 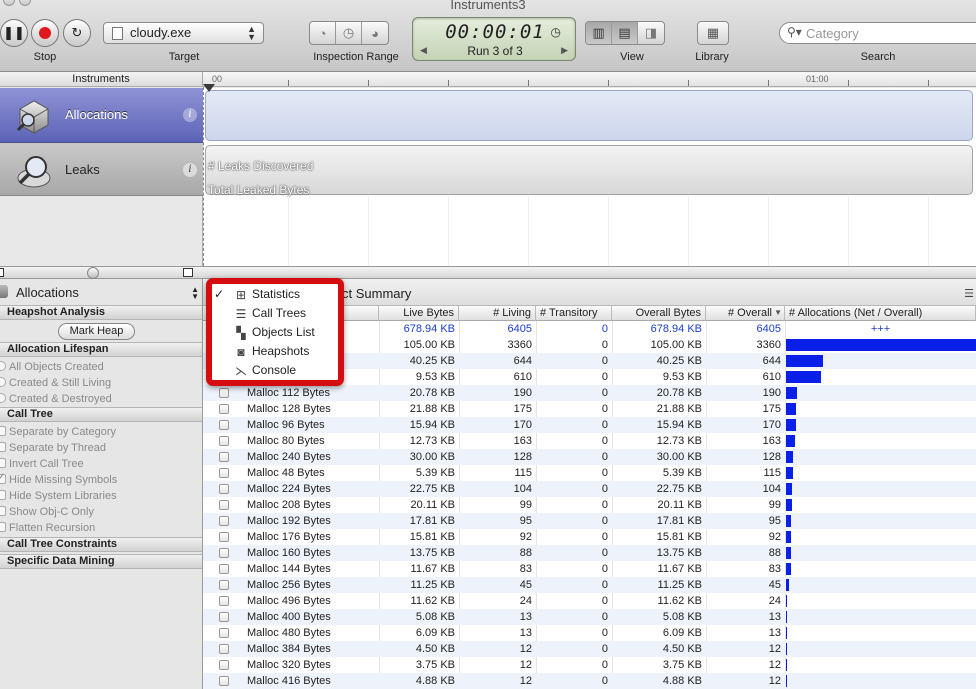 What do you see at coordinates (589, 489) in the screenshot?
I see `table-row: Malloc 224 Bytes 22.75 KB 104 0 22.75 KB 104` at bounding box center [589, 489].